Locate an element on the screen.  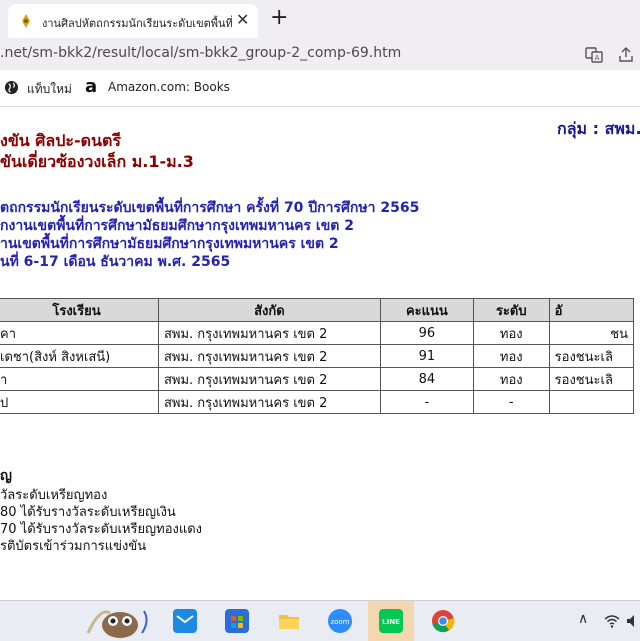
table-row: คา สพม. กรุงเทพมหานคร เขต 2 96 ทอง ชน is located at coordinates (317, 333).